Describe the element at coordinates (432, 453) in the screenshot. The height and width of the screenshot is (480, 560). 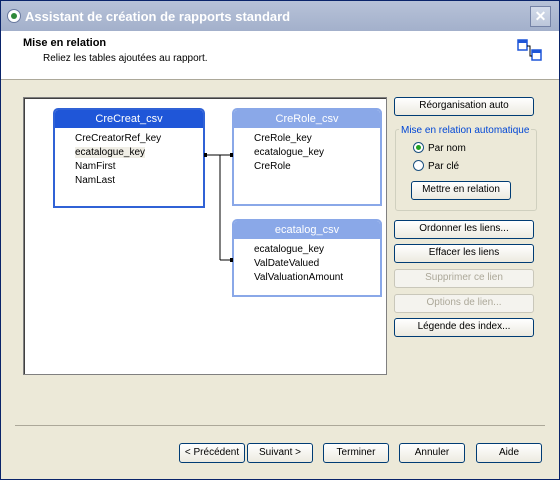
I see `cancel-button: Annuler` at that location.